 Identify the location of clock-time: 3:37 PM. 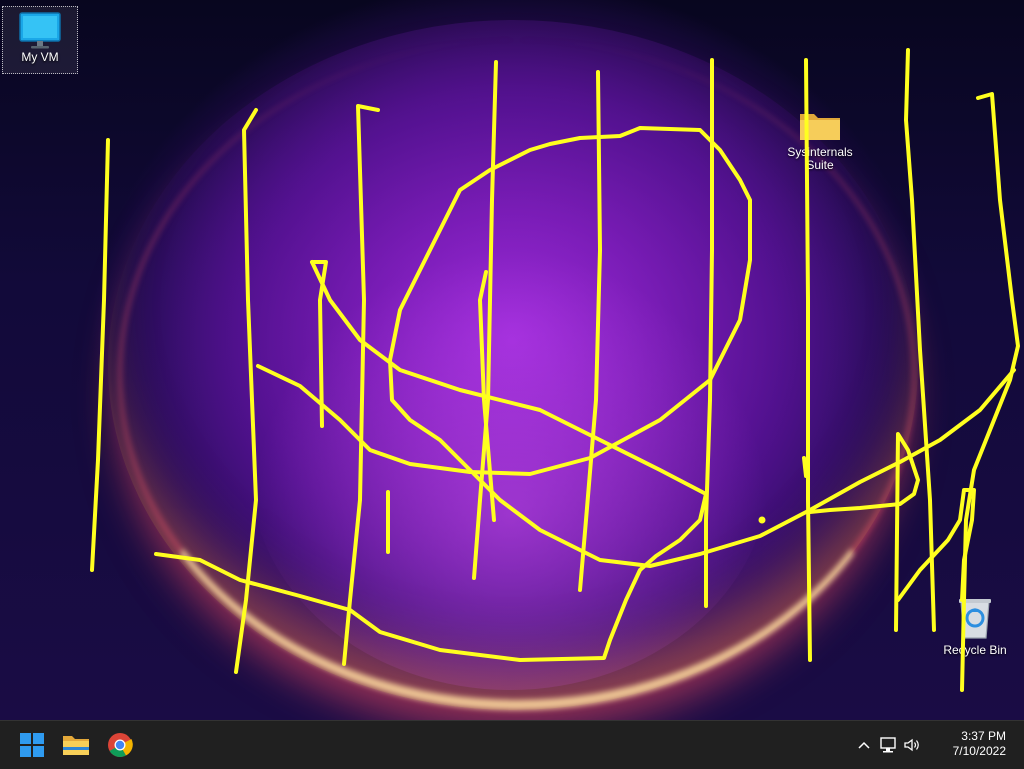
(983, 736).